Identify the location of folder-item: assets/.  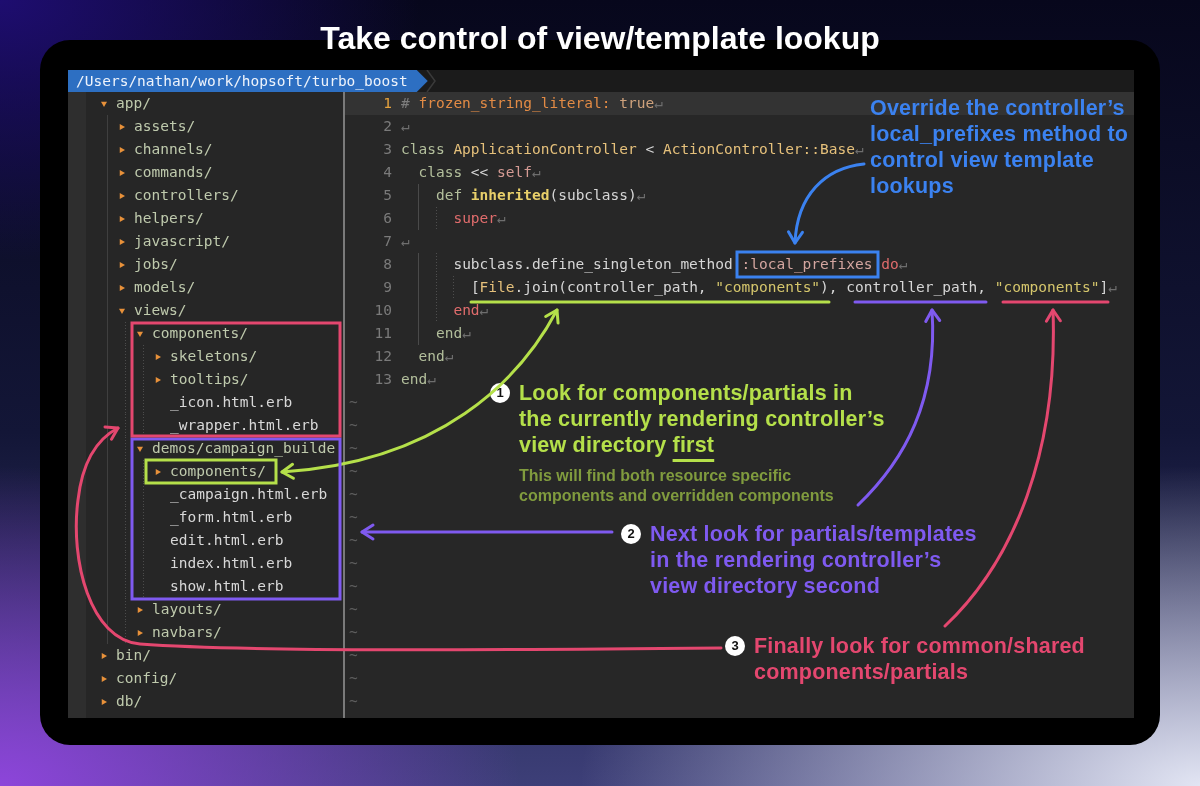
(155, 126).